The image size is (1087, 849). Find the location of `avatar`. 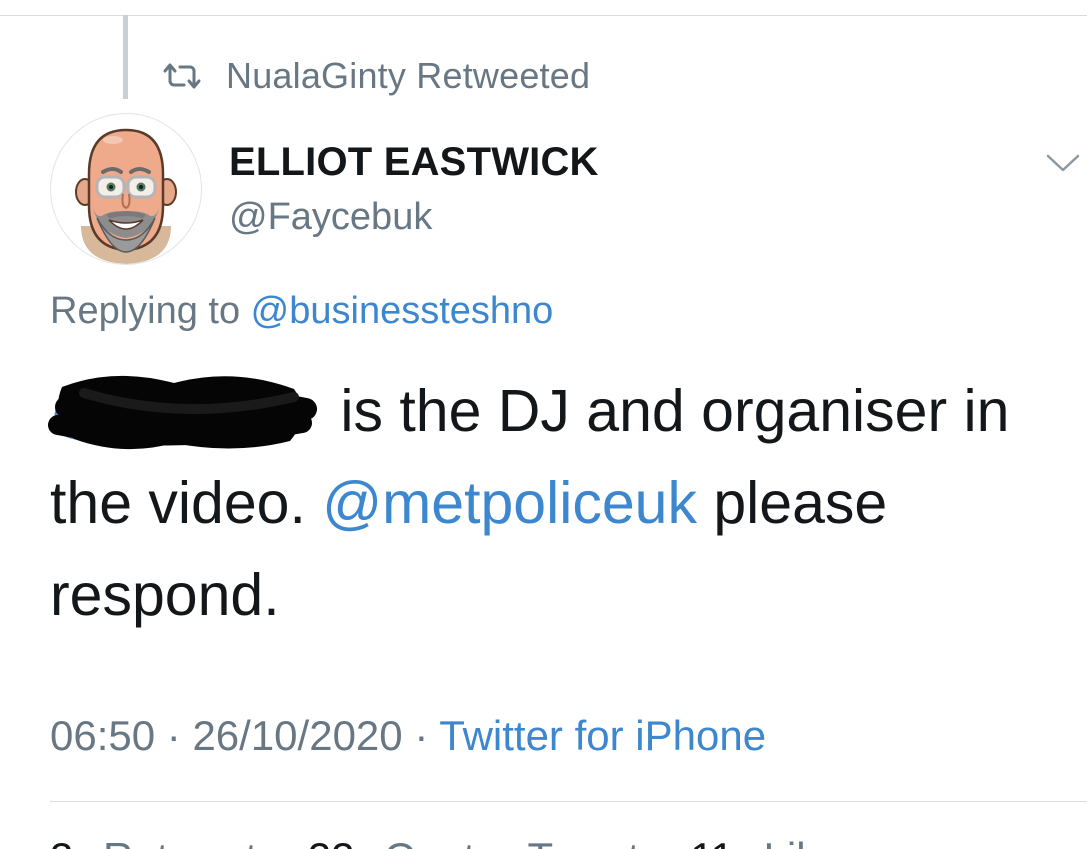

avatar is located at coordinates (126, 189).